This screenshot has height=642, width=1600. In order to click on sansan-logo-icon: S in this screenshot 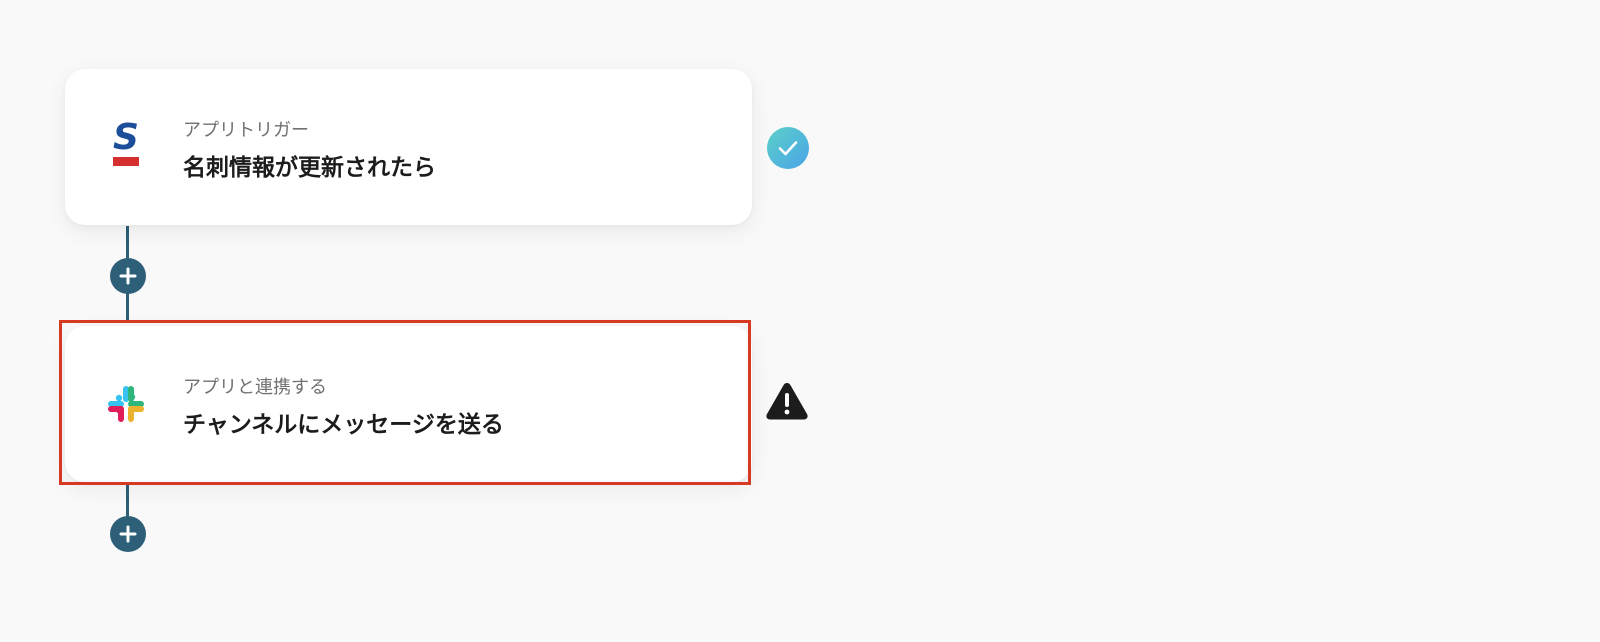, I will do `click(126, 146)`.